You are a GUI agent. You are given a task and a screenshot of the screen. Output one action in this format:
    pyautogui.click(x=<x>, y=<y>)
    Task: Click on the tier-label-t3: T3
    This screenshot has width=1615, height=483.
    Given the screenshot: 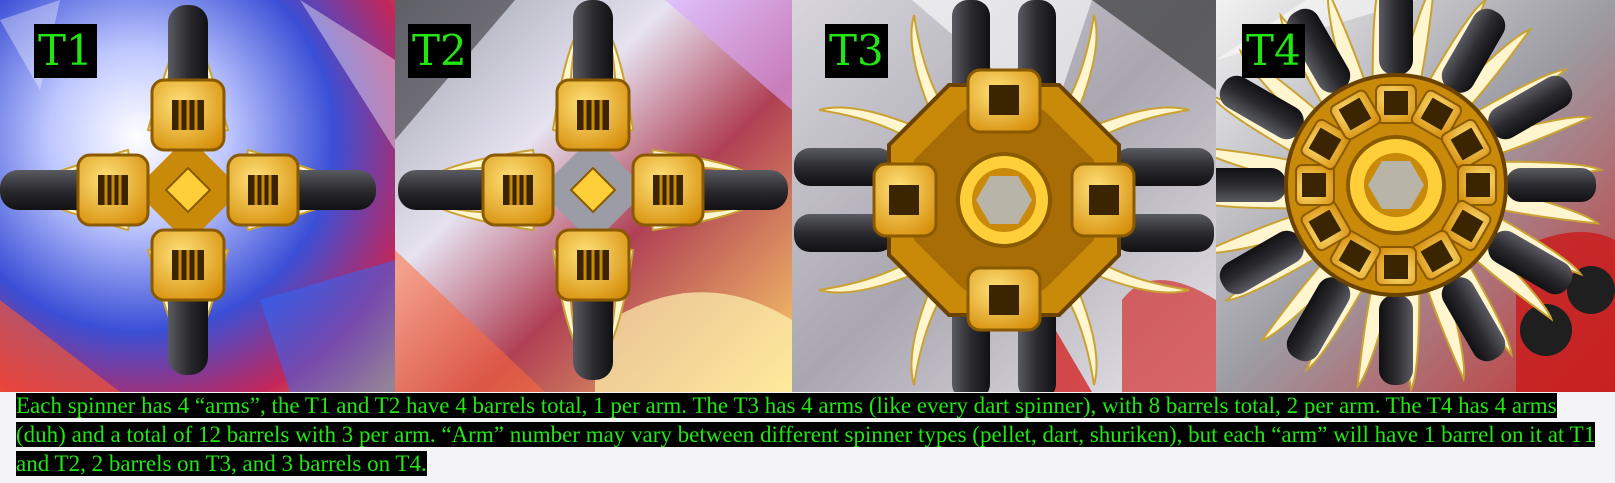 What is the action you would take?
    pyautogui.click(x=856, y=51)
    